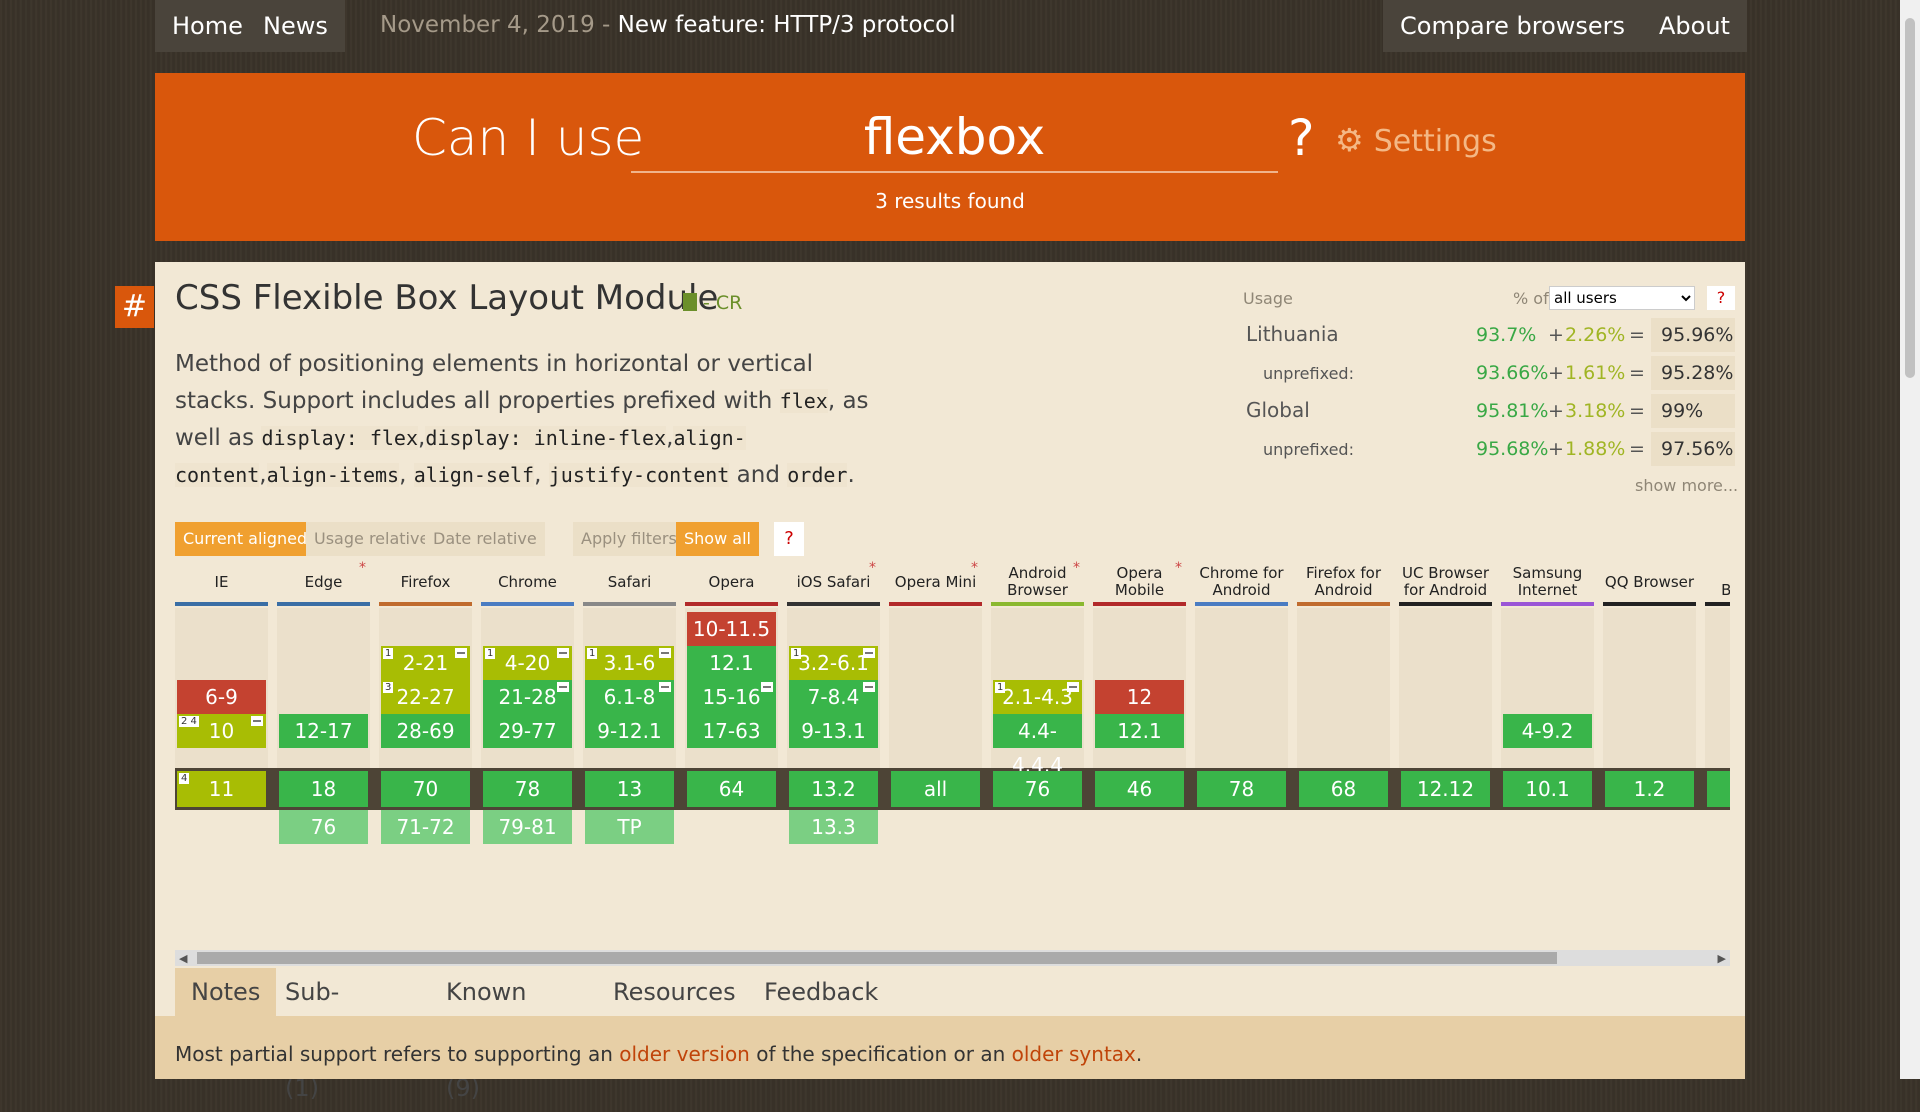 This screenshot has height=1112, width=1920. Describe the element at coordinates (1139, 789) in the screenshot. I see `version-cell: 46` at that location.